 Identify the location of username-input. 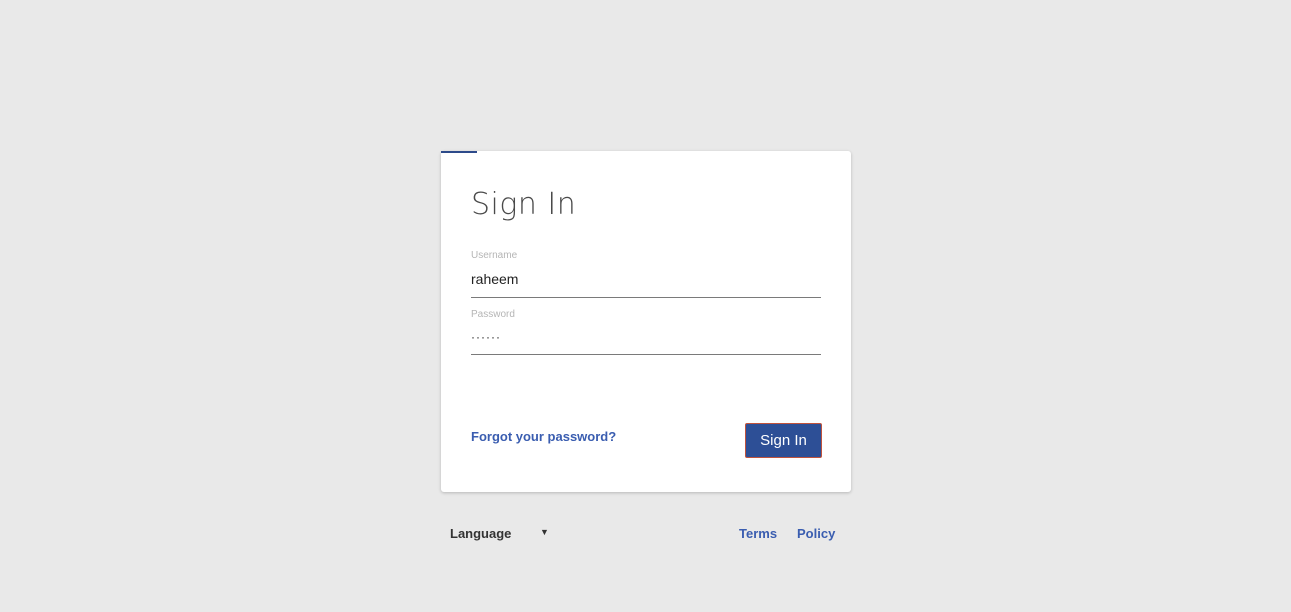
(646, 281).